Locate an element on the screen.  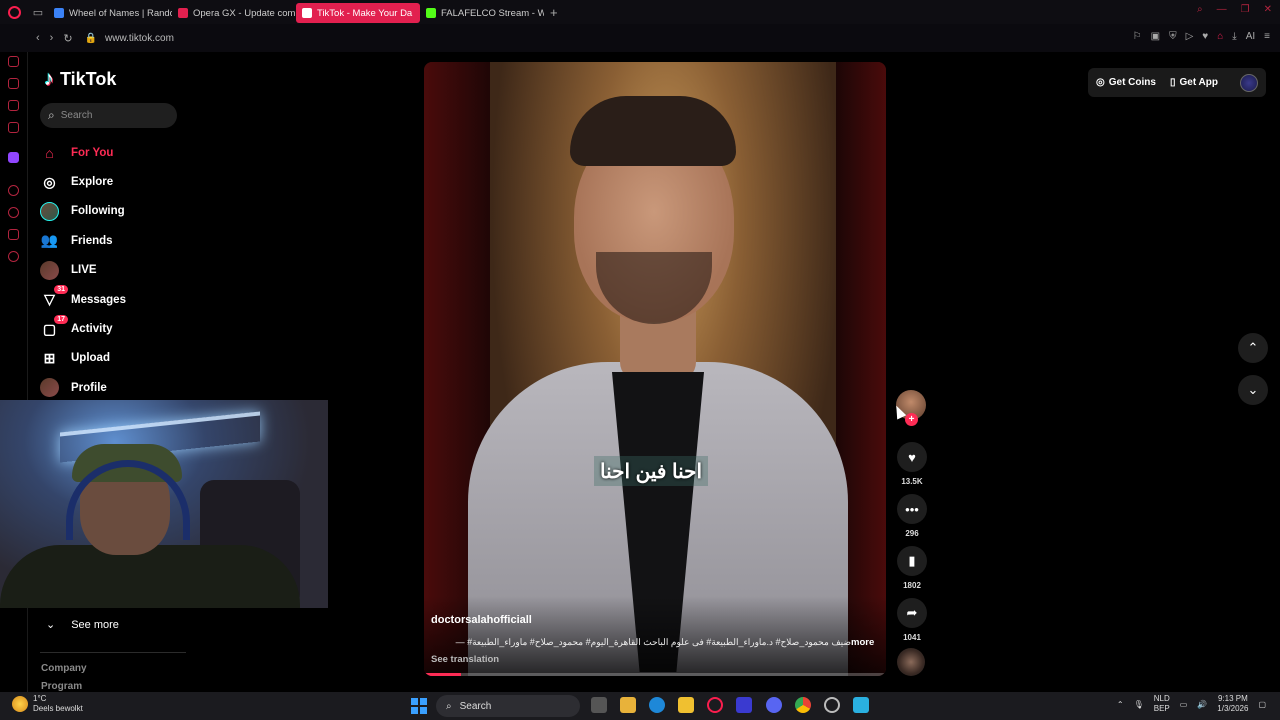
restore-icon: ❐ is located at coordinates (1245, 9).